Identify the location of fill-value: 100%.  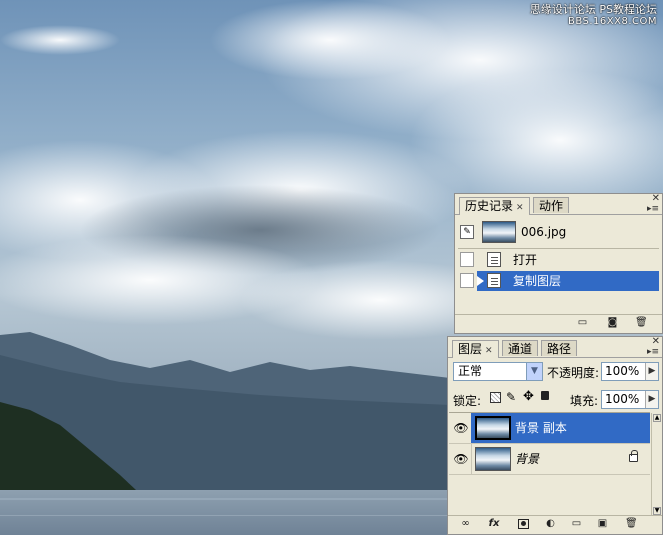
(622, 399).